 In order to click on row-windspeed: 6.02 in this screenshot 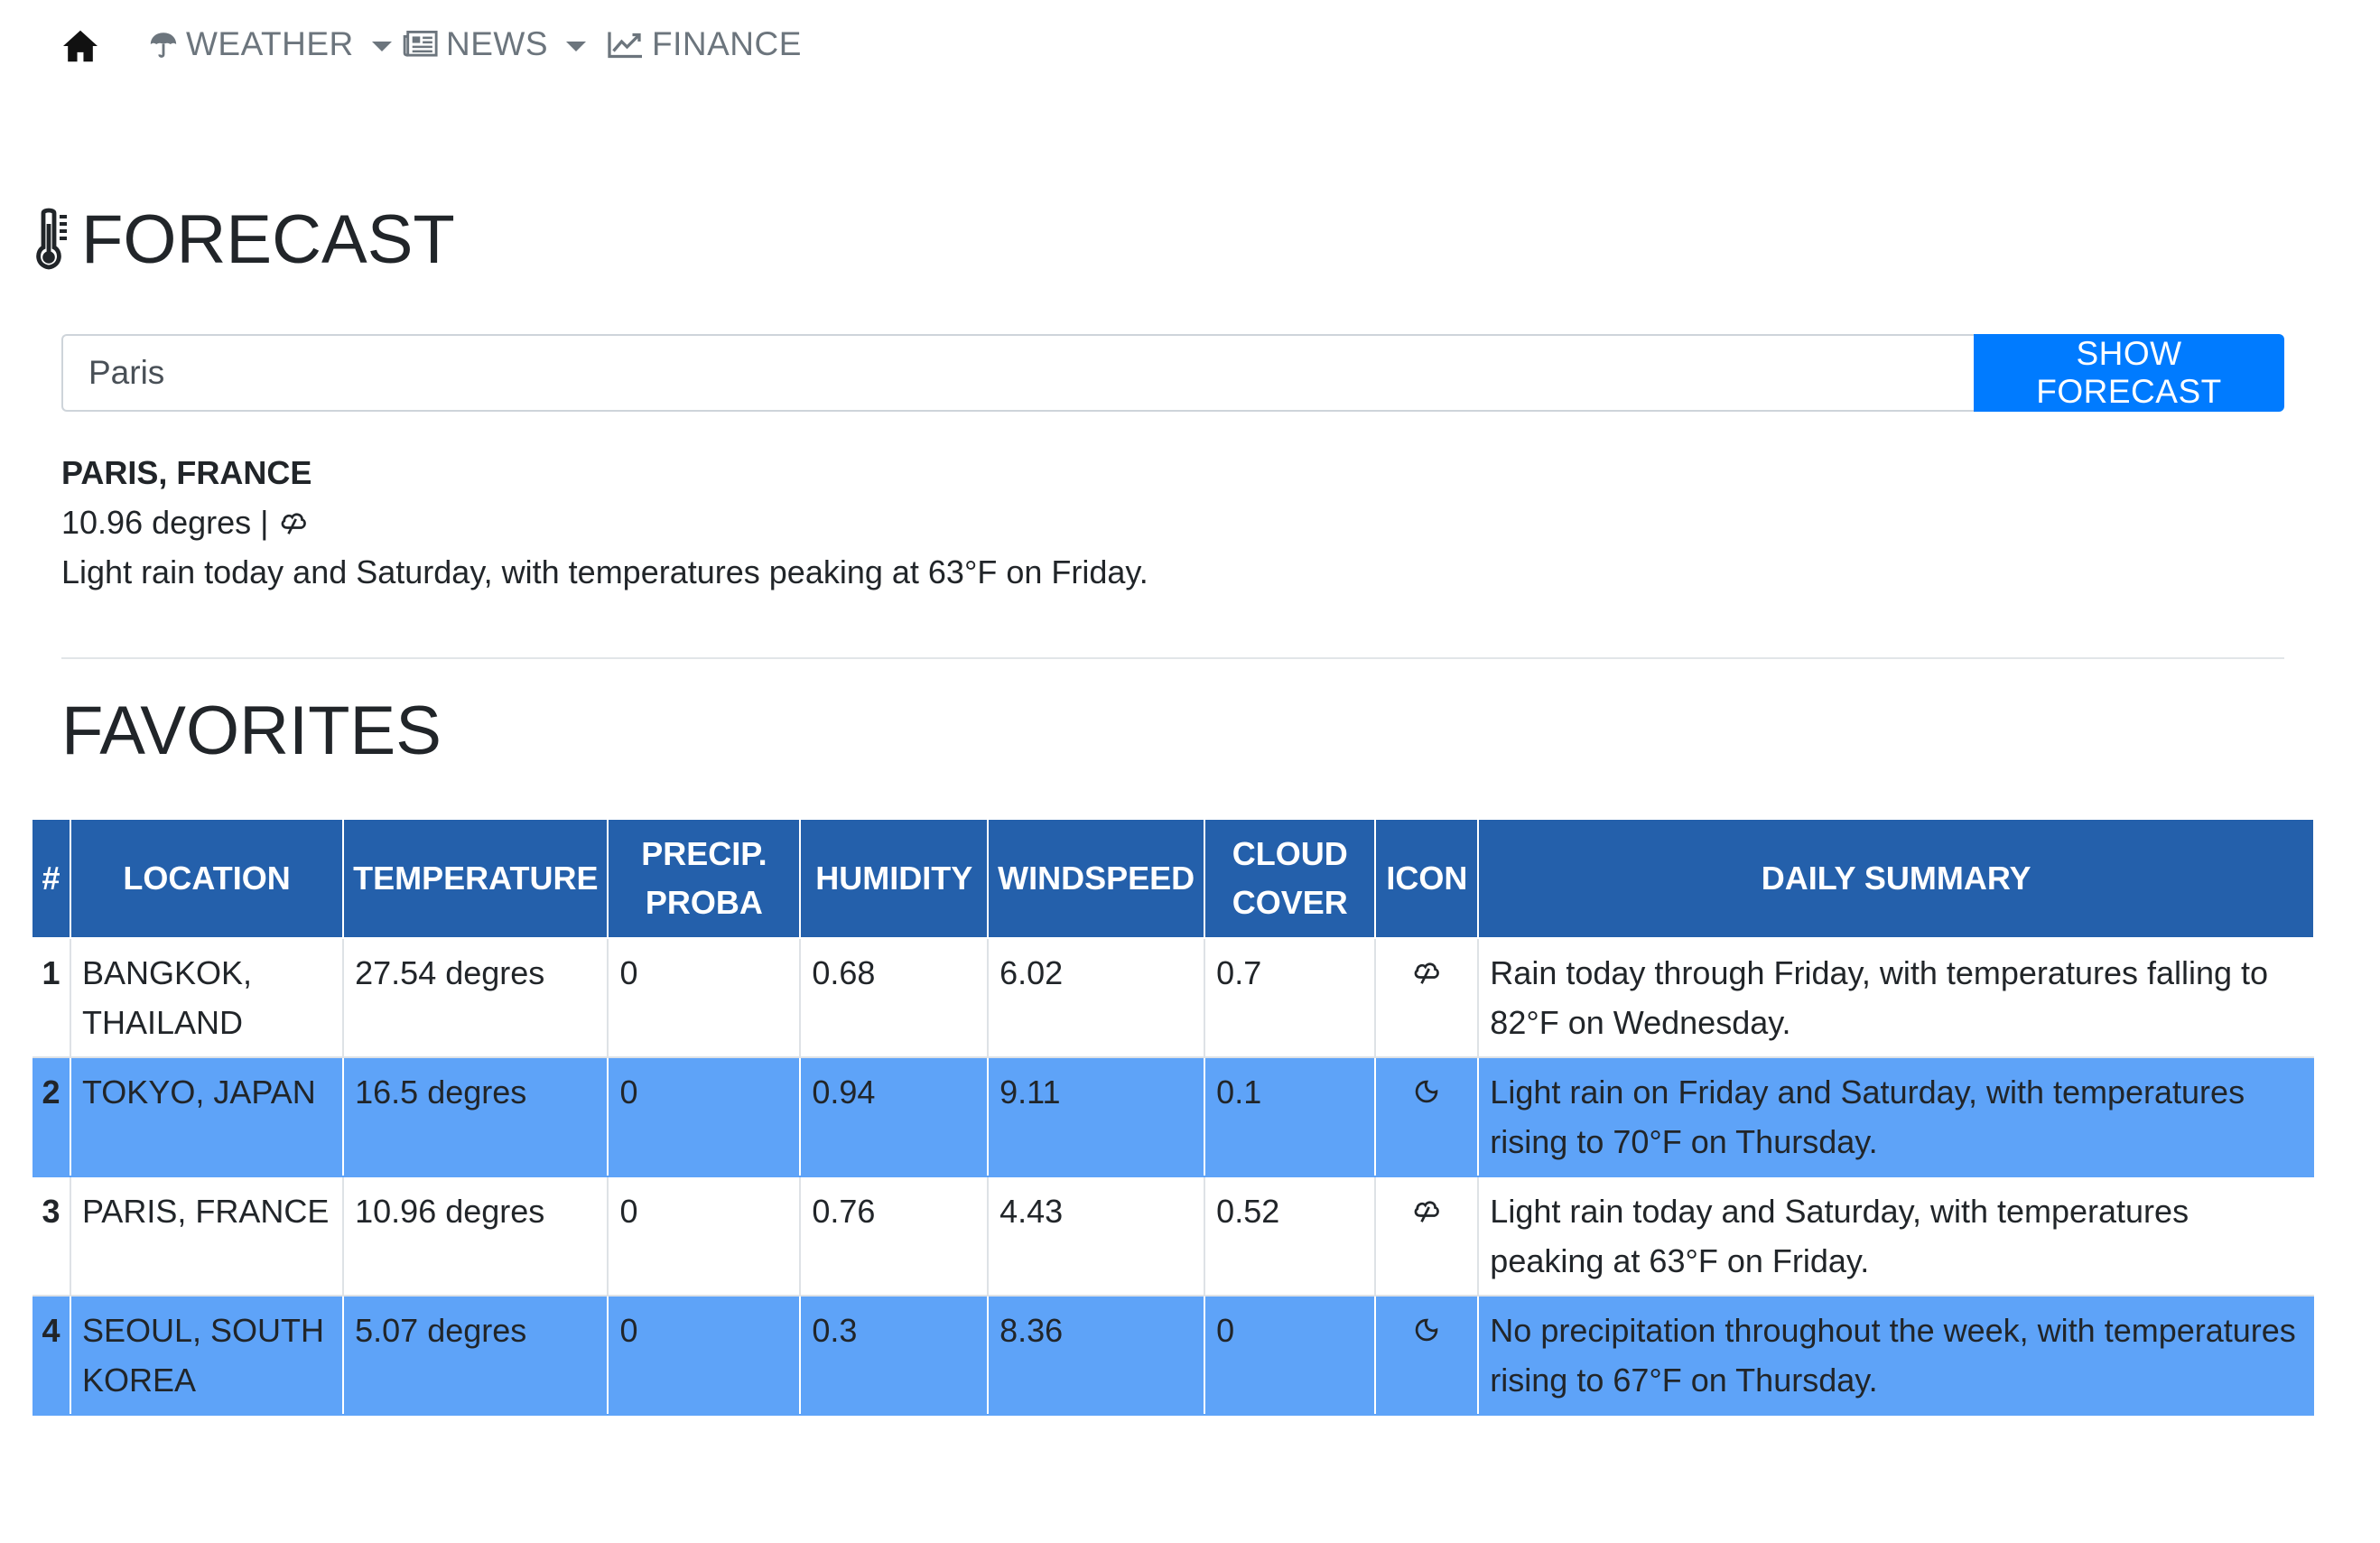, I will do `click(1096, 998)`.